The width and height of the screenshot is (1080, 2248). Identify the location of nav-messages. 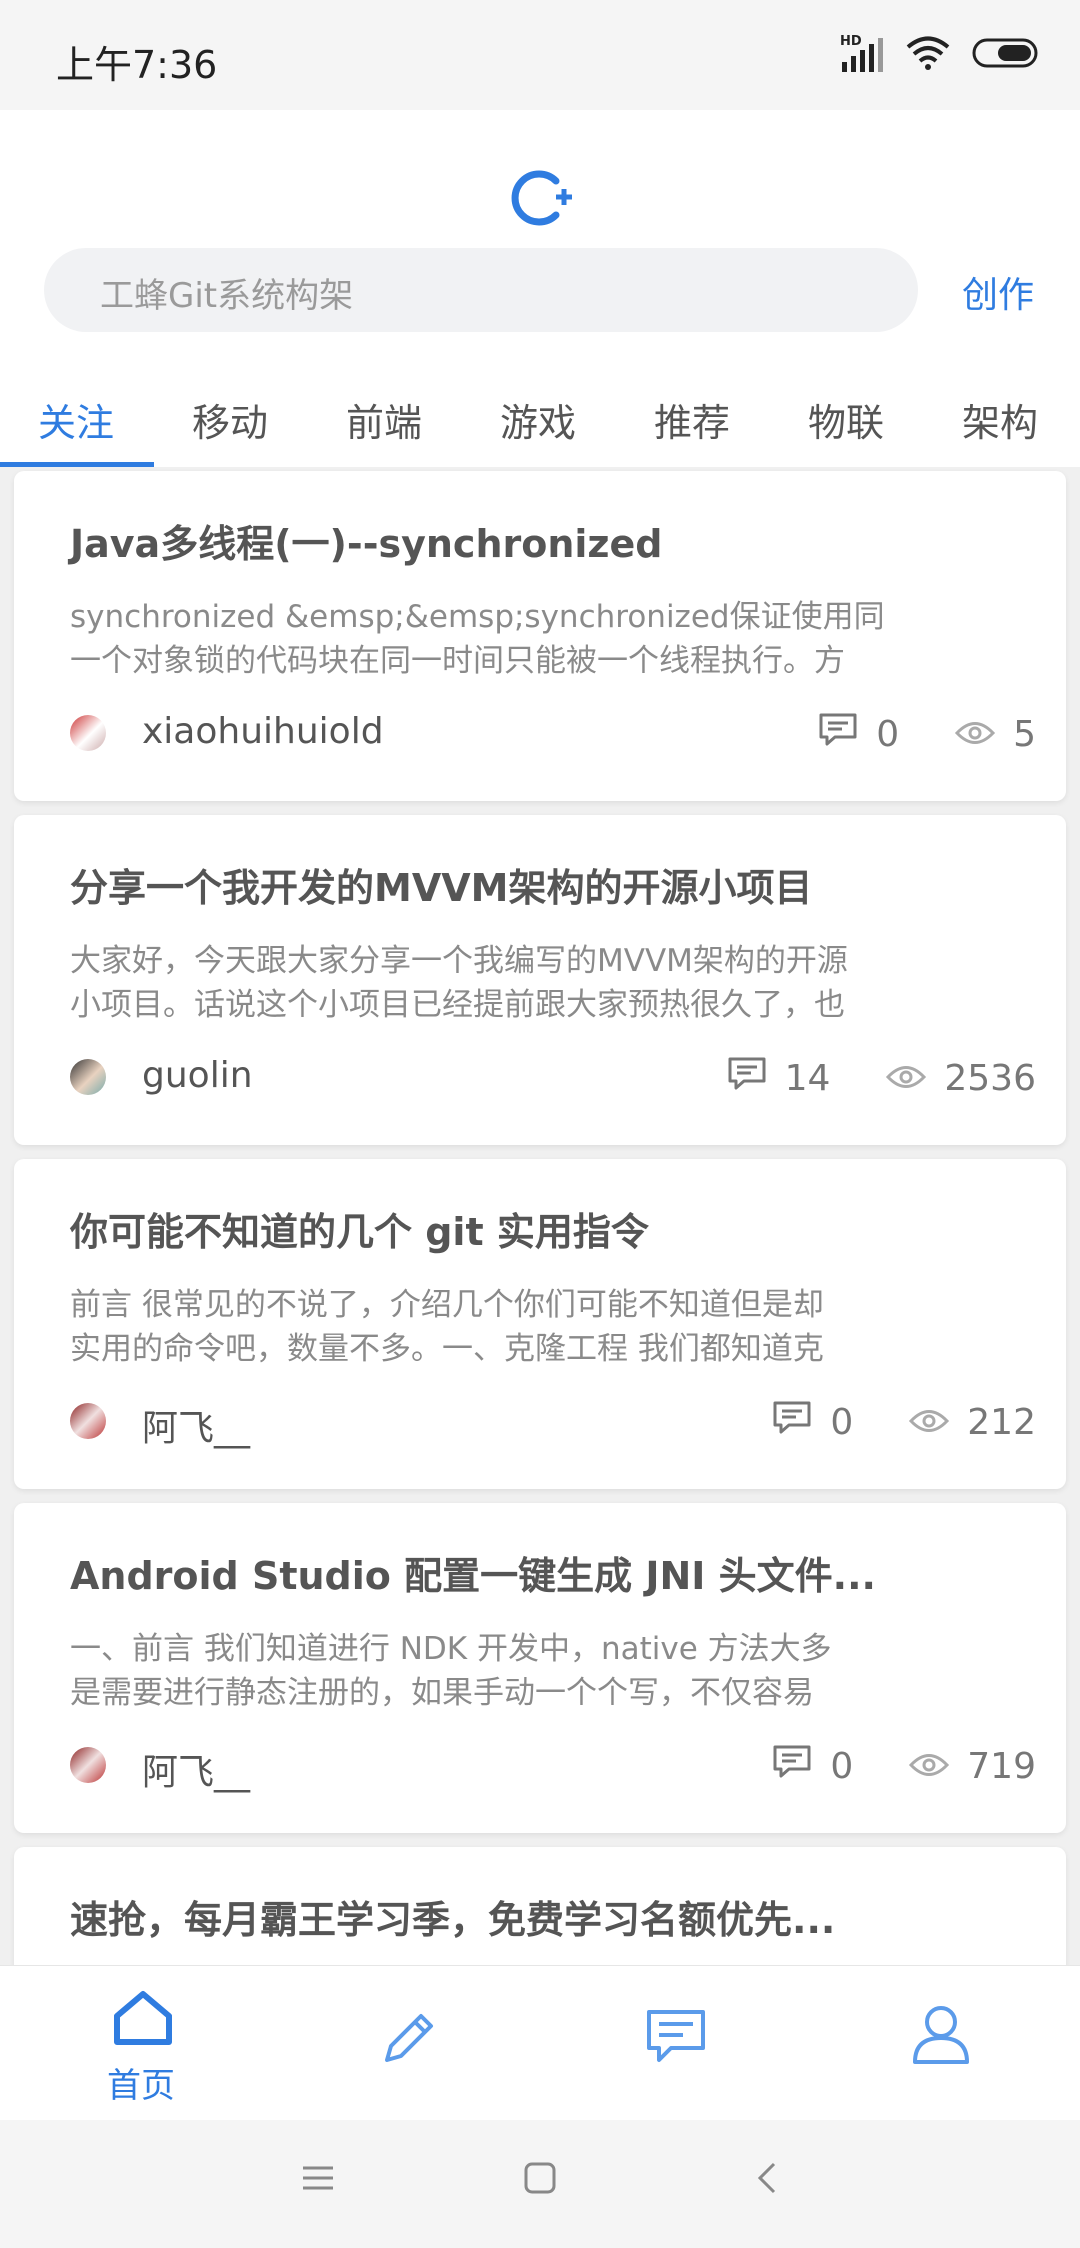
(673, 2043).